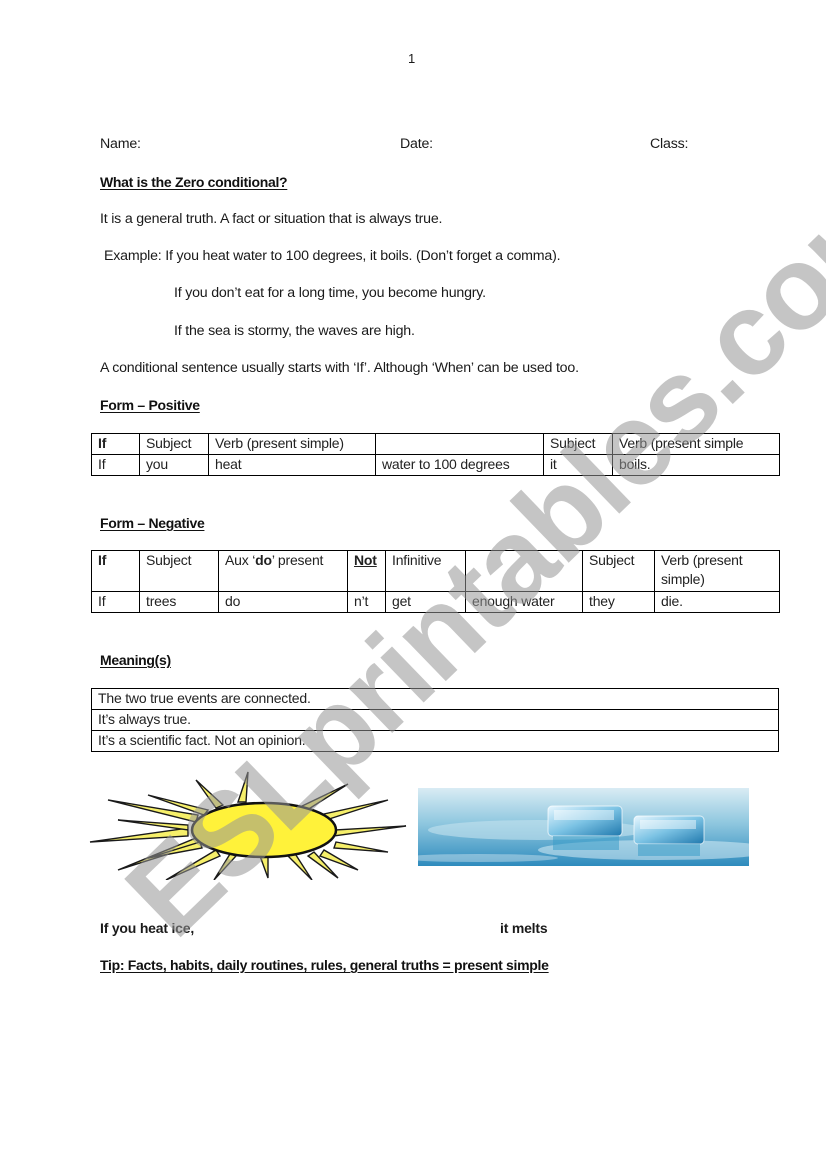 The height and width of the screenshot is (1169, 826). What do you see at coordinates (425, 571) in the screenshot?
I see `table-cell: Infinitive` at bounding box center [425, 571].